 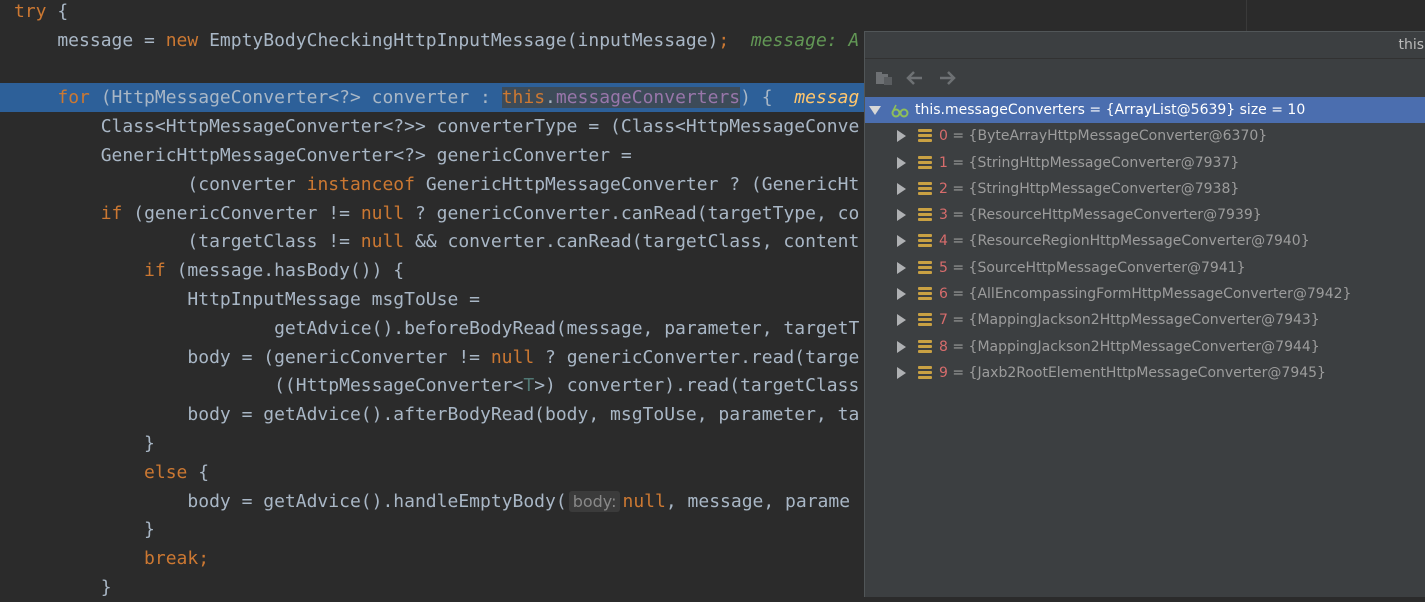 What do you see at coordinates (247, 299) in the screenshot?
I see `code-token: HttpInputMessage msgToUse =` at bounding box center [247, 299].